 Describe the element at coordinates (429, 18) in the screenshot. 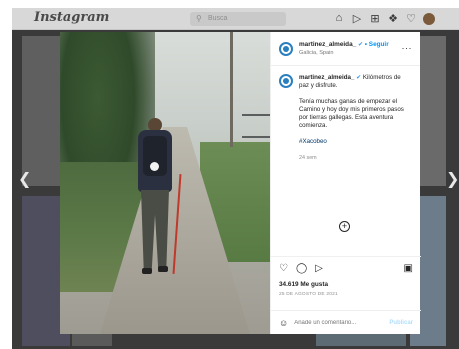

I see `profile-avatar` at that location.